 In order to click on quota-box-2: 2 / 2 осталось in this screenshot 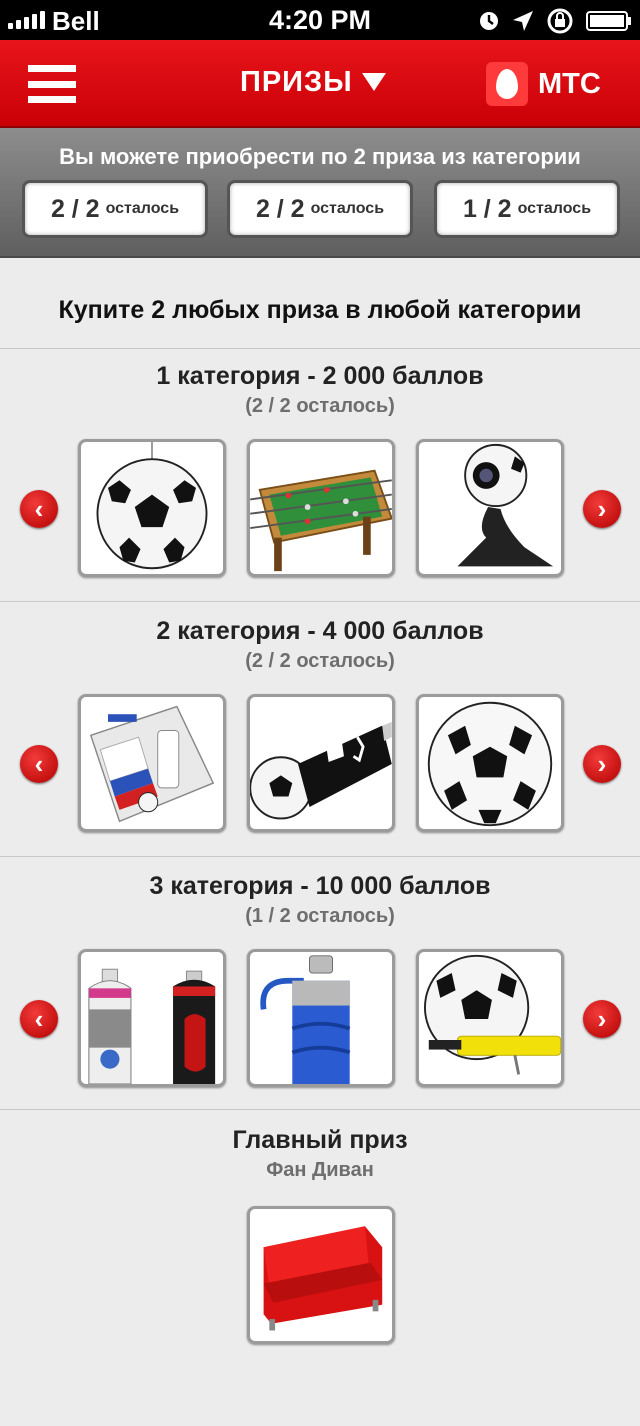, I will do `click(320, 209)`.